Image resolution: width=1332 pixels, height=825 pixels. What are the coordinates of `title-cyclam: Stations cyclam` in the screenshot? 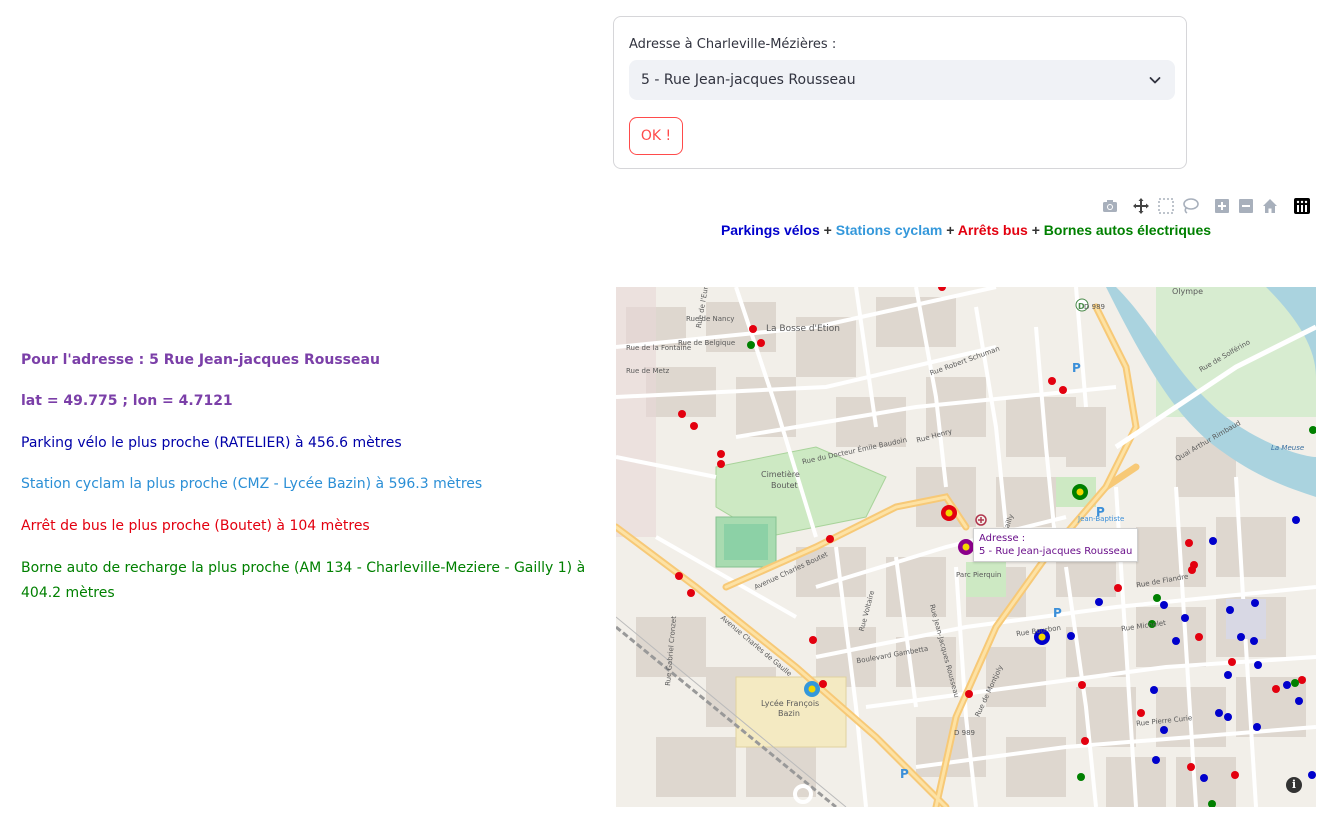 It's located at (889, 230).